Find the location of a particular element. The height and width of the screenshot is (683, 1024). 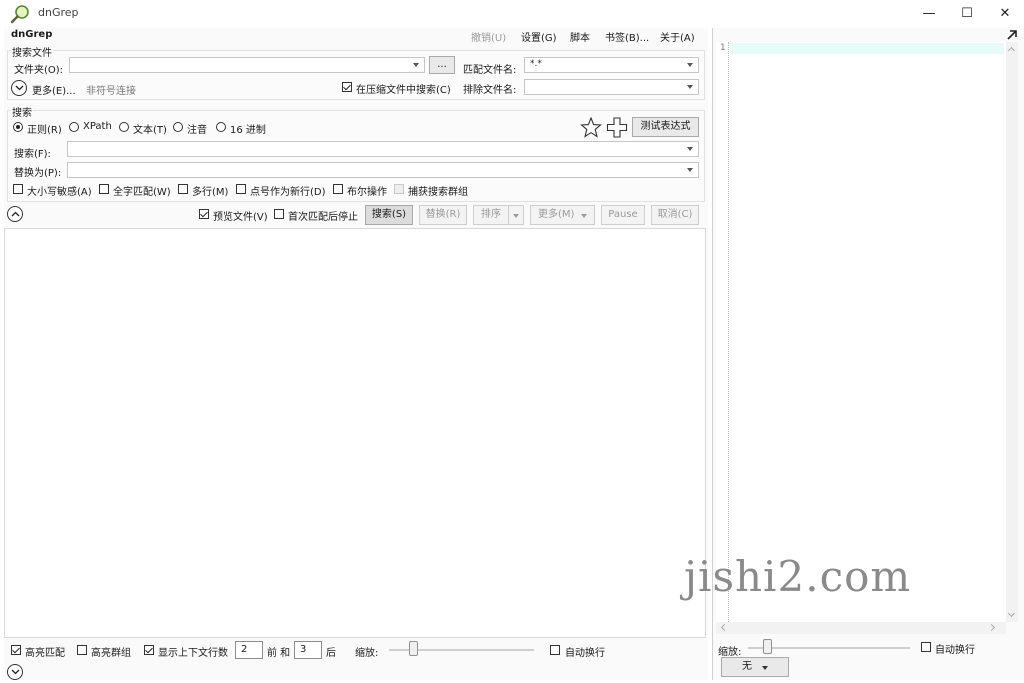

search-field-label: 搜索(F): is located at coordinates (32, 154).